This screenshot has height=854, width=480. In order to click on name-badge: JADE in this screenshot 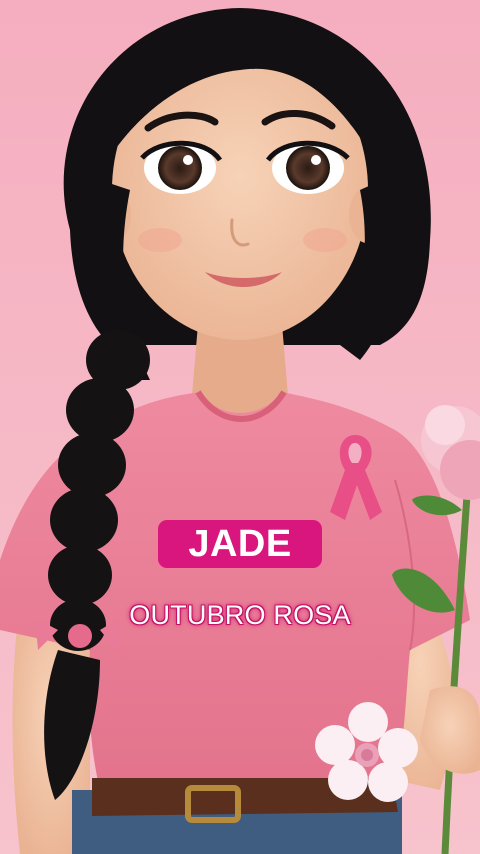, I will do `click(240, 544)`.